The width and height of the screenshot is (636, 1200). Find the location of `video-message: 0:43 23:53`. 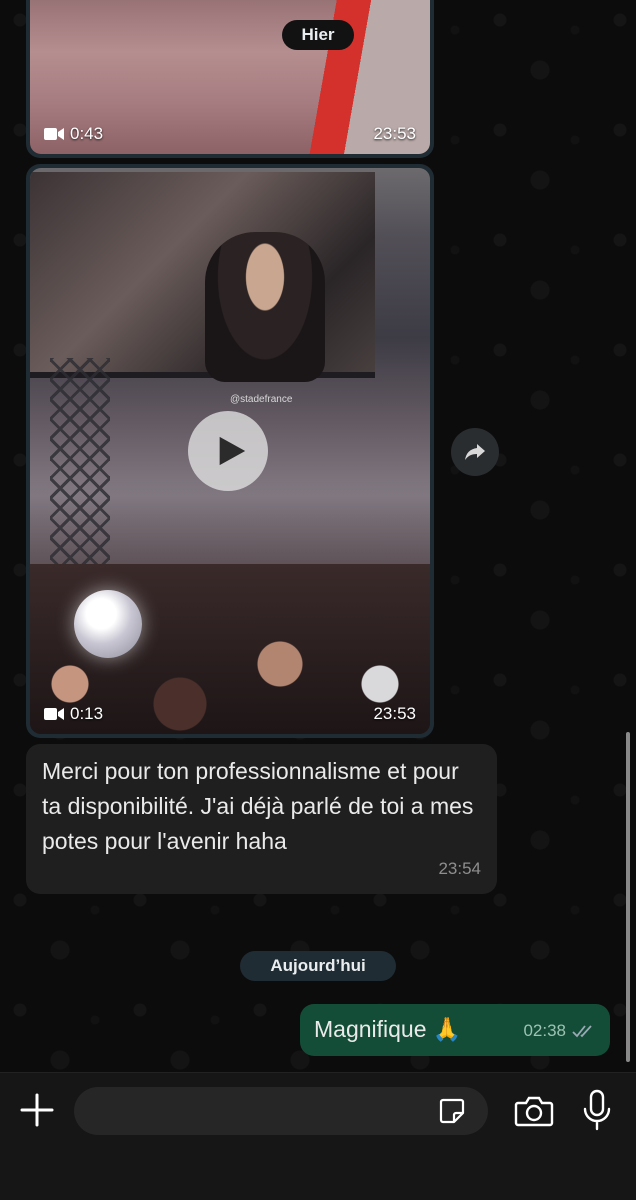

video-message: 0:43 23:53 is located at coordinates (230, 79).